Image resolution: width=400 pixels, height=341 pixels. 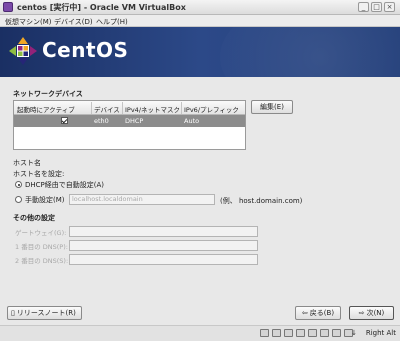 I want to click on cell-ipv6: Auto, so click(x=192, y=121).